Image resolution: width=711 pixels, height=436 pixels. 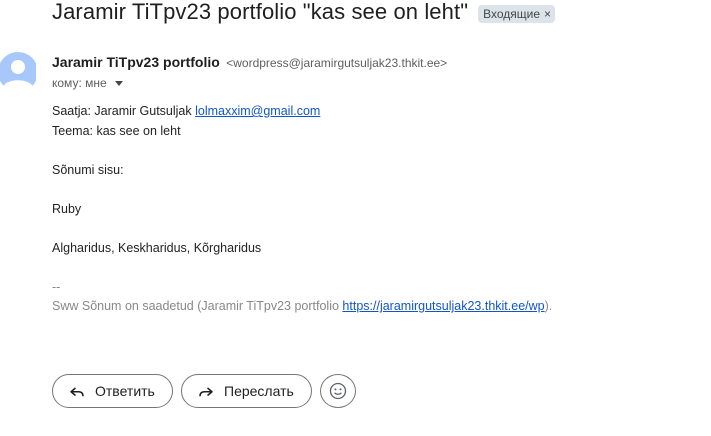 What do you see at coordinates (259, 391) in the screenshot?
I see `forward-label: Переслать` at bounding box center [259, 391].